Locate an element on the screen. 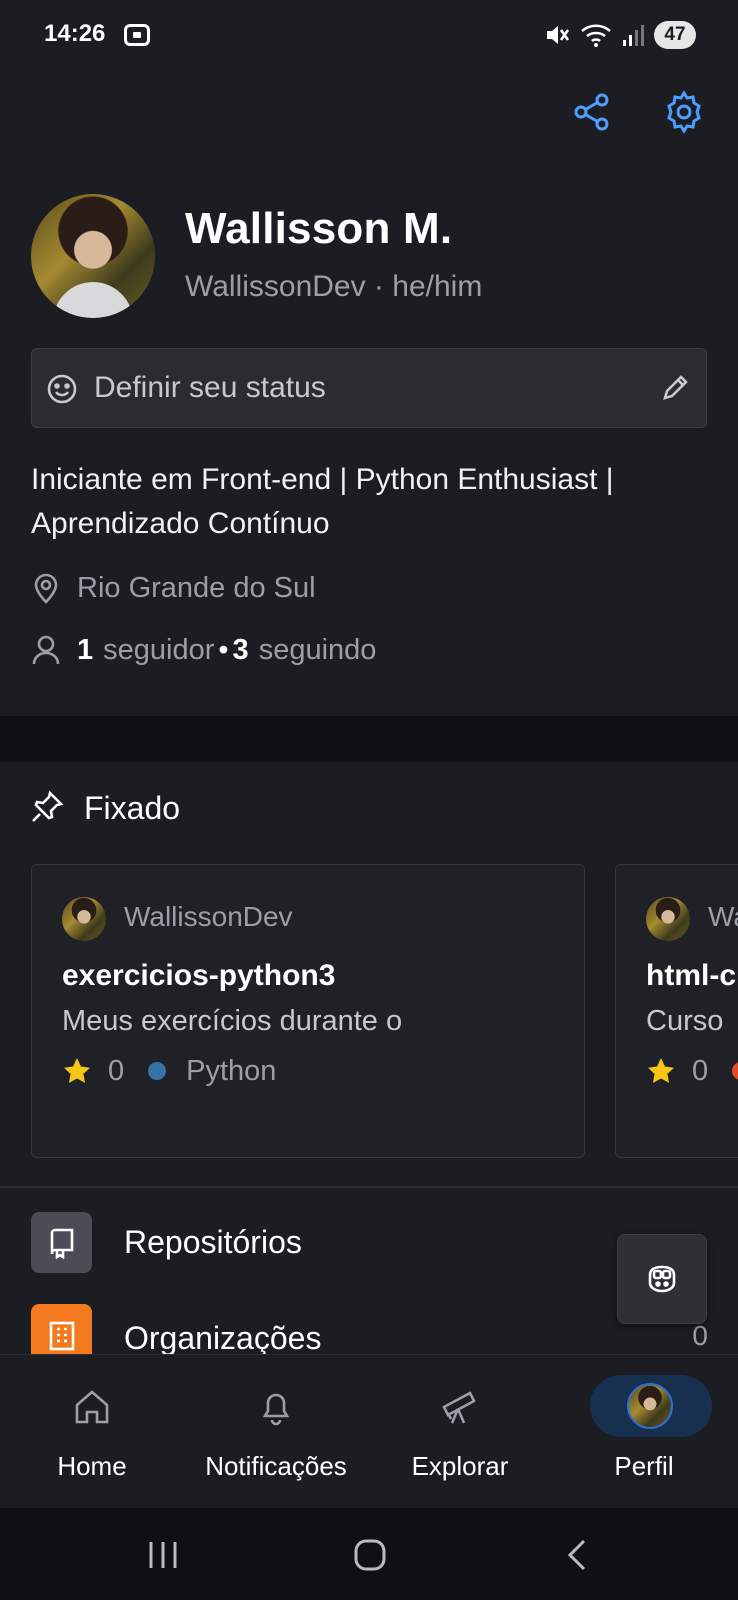  location-text: Rio Grande do Sul is located at coordinates (196, 587).